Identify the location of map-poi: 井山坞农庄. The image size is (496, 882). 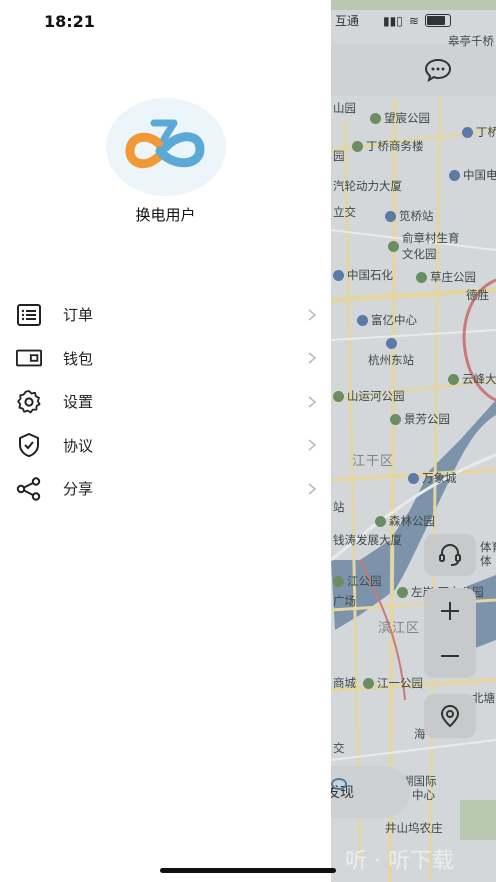
(414, 828).